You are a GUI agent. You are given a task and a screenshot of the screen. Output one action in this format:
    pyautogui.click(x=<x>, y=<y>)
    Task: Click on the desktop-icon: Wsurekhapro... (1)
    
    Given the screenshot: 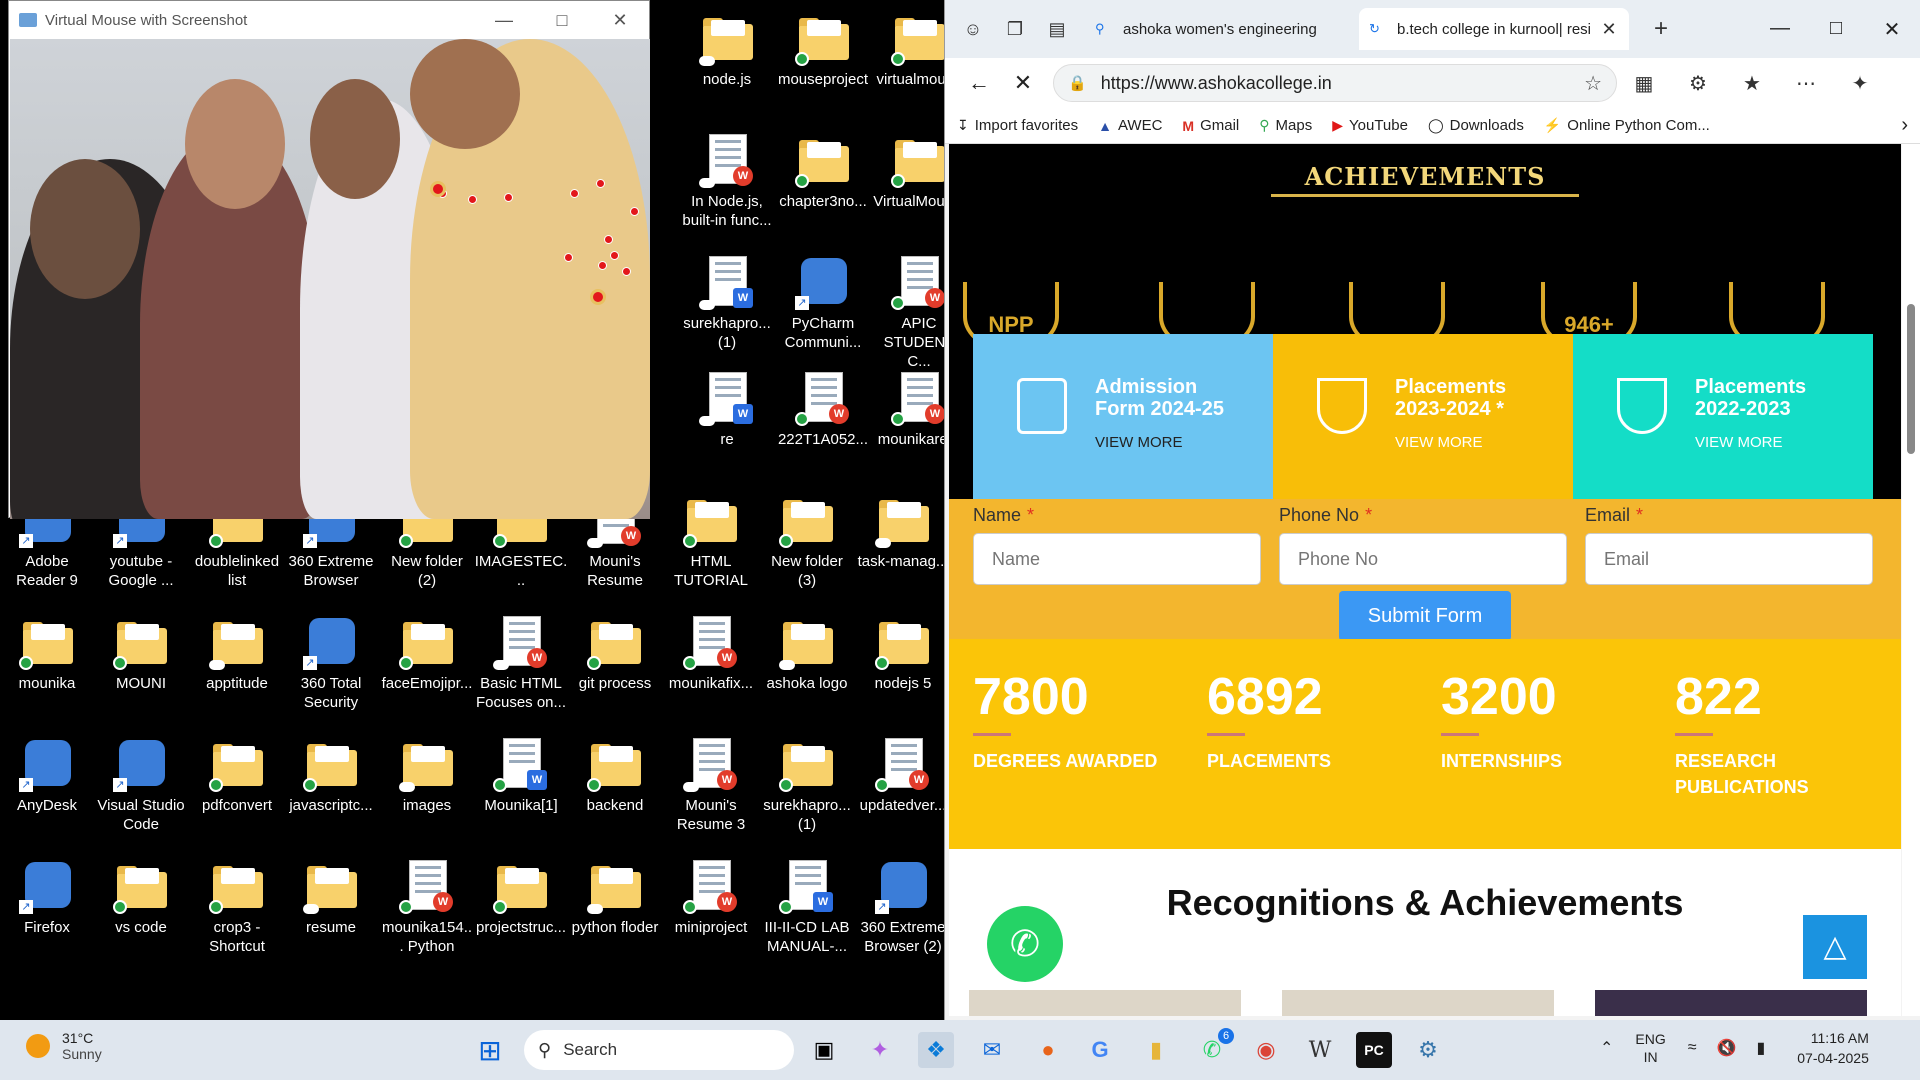 What is the action you would take?
    pyautogui.click(x=727, y=303)
    